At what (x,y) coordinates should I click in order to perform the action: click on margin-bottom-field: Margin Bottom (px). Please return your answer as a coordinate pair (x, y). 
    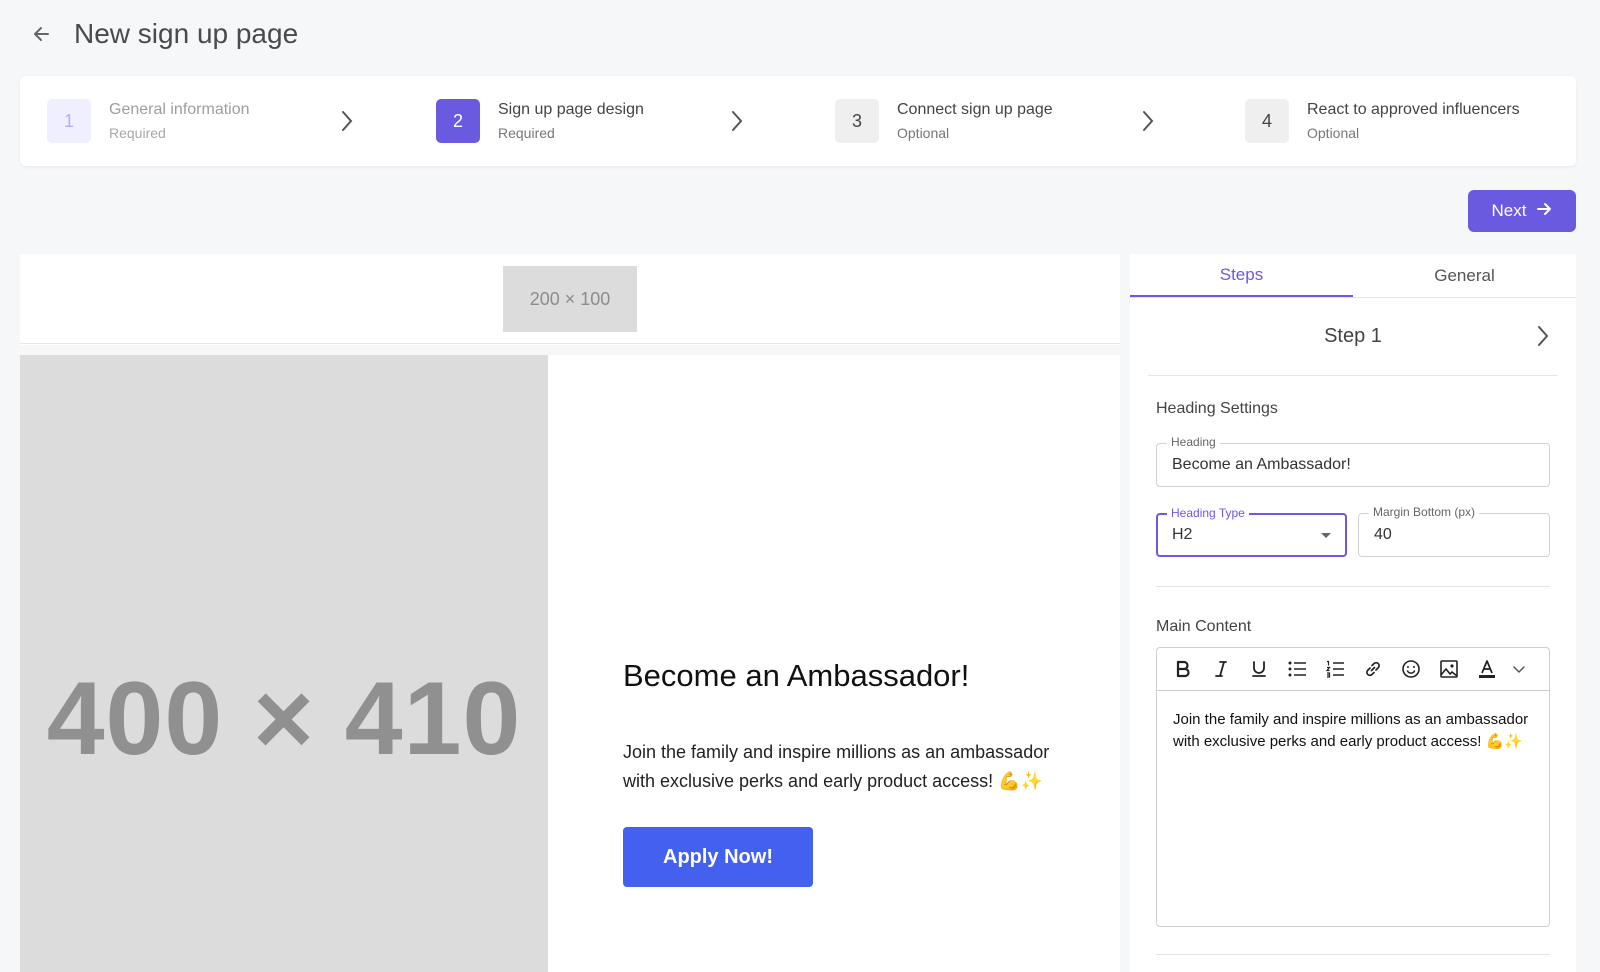
    Looking at the image, I should click on (1454, 531).